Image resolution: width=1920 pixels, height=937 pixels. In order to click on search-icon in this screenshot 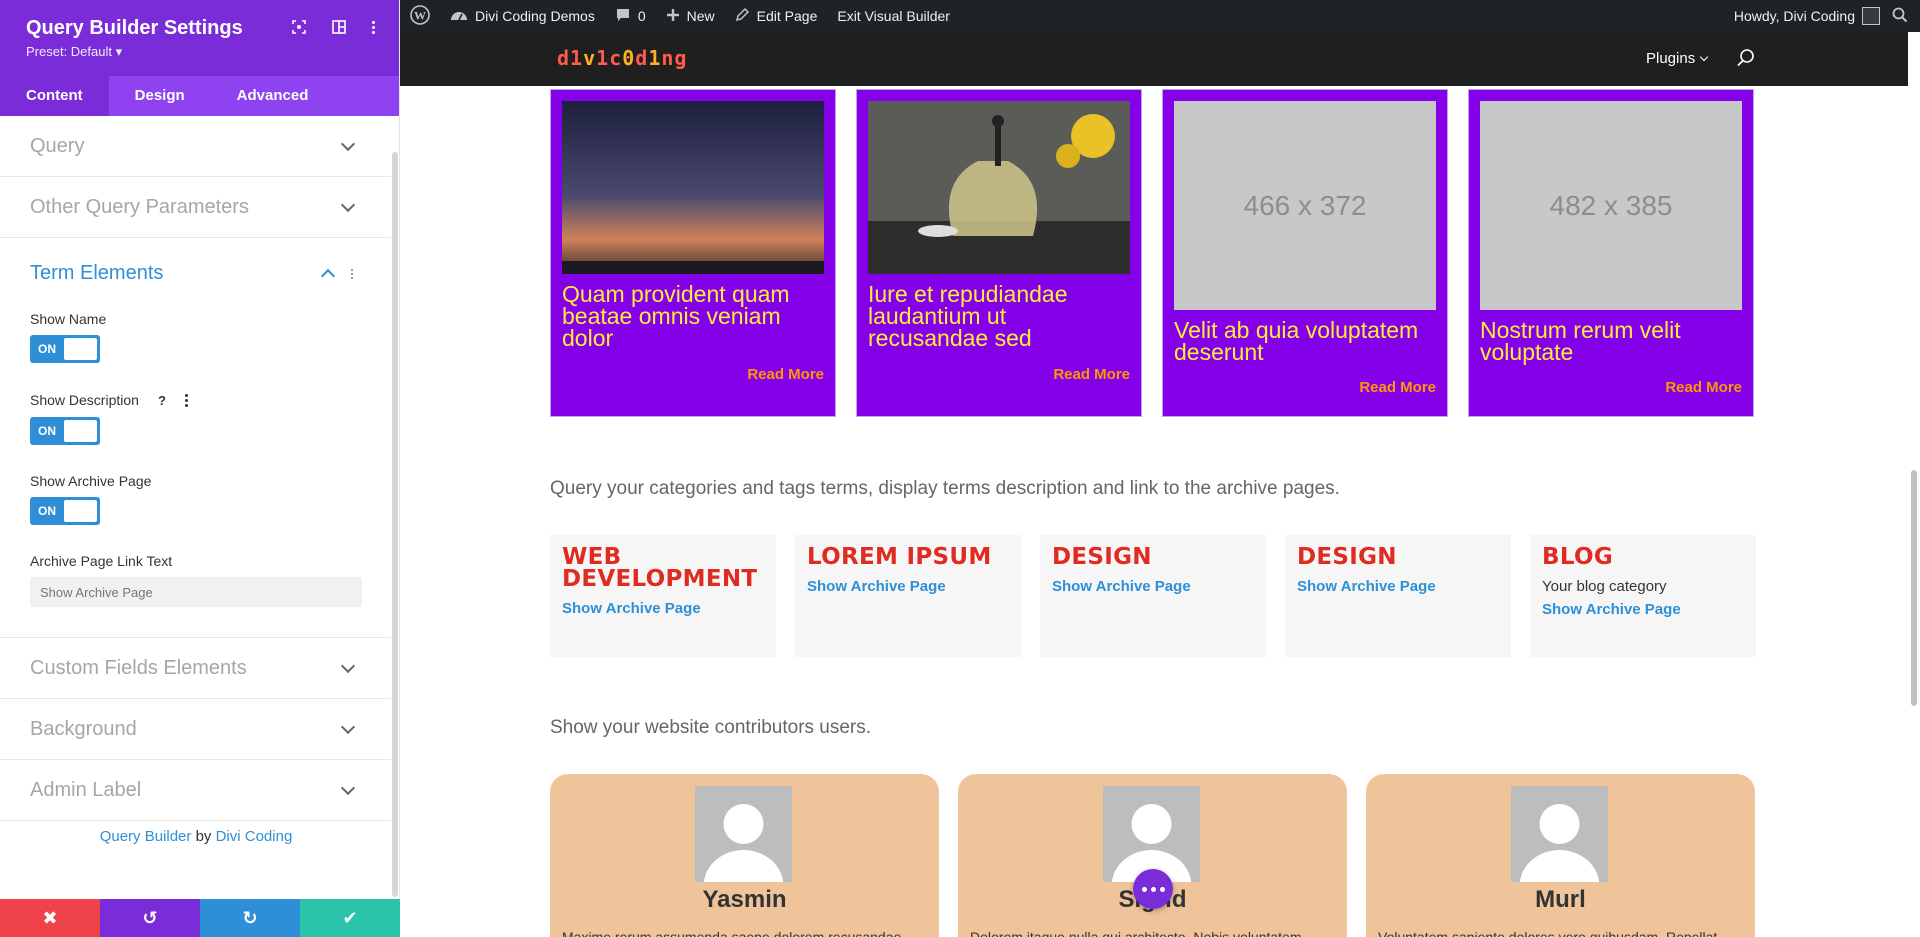, I will do `click(1747, 59)`.